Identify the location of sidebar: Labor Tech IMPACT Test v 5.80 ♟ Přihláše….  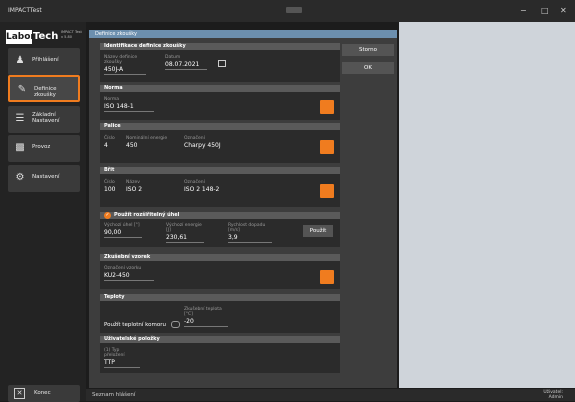
(43, 212).